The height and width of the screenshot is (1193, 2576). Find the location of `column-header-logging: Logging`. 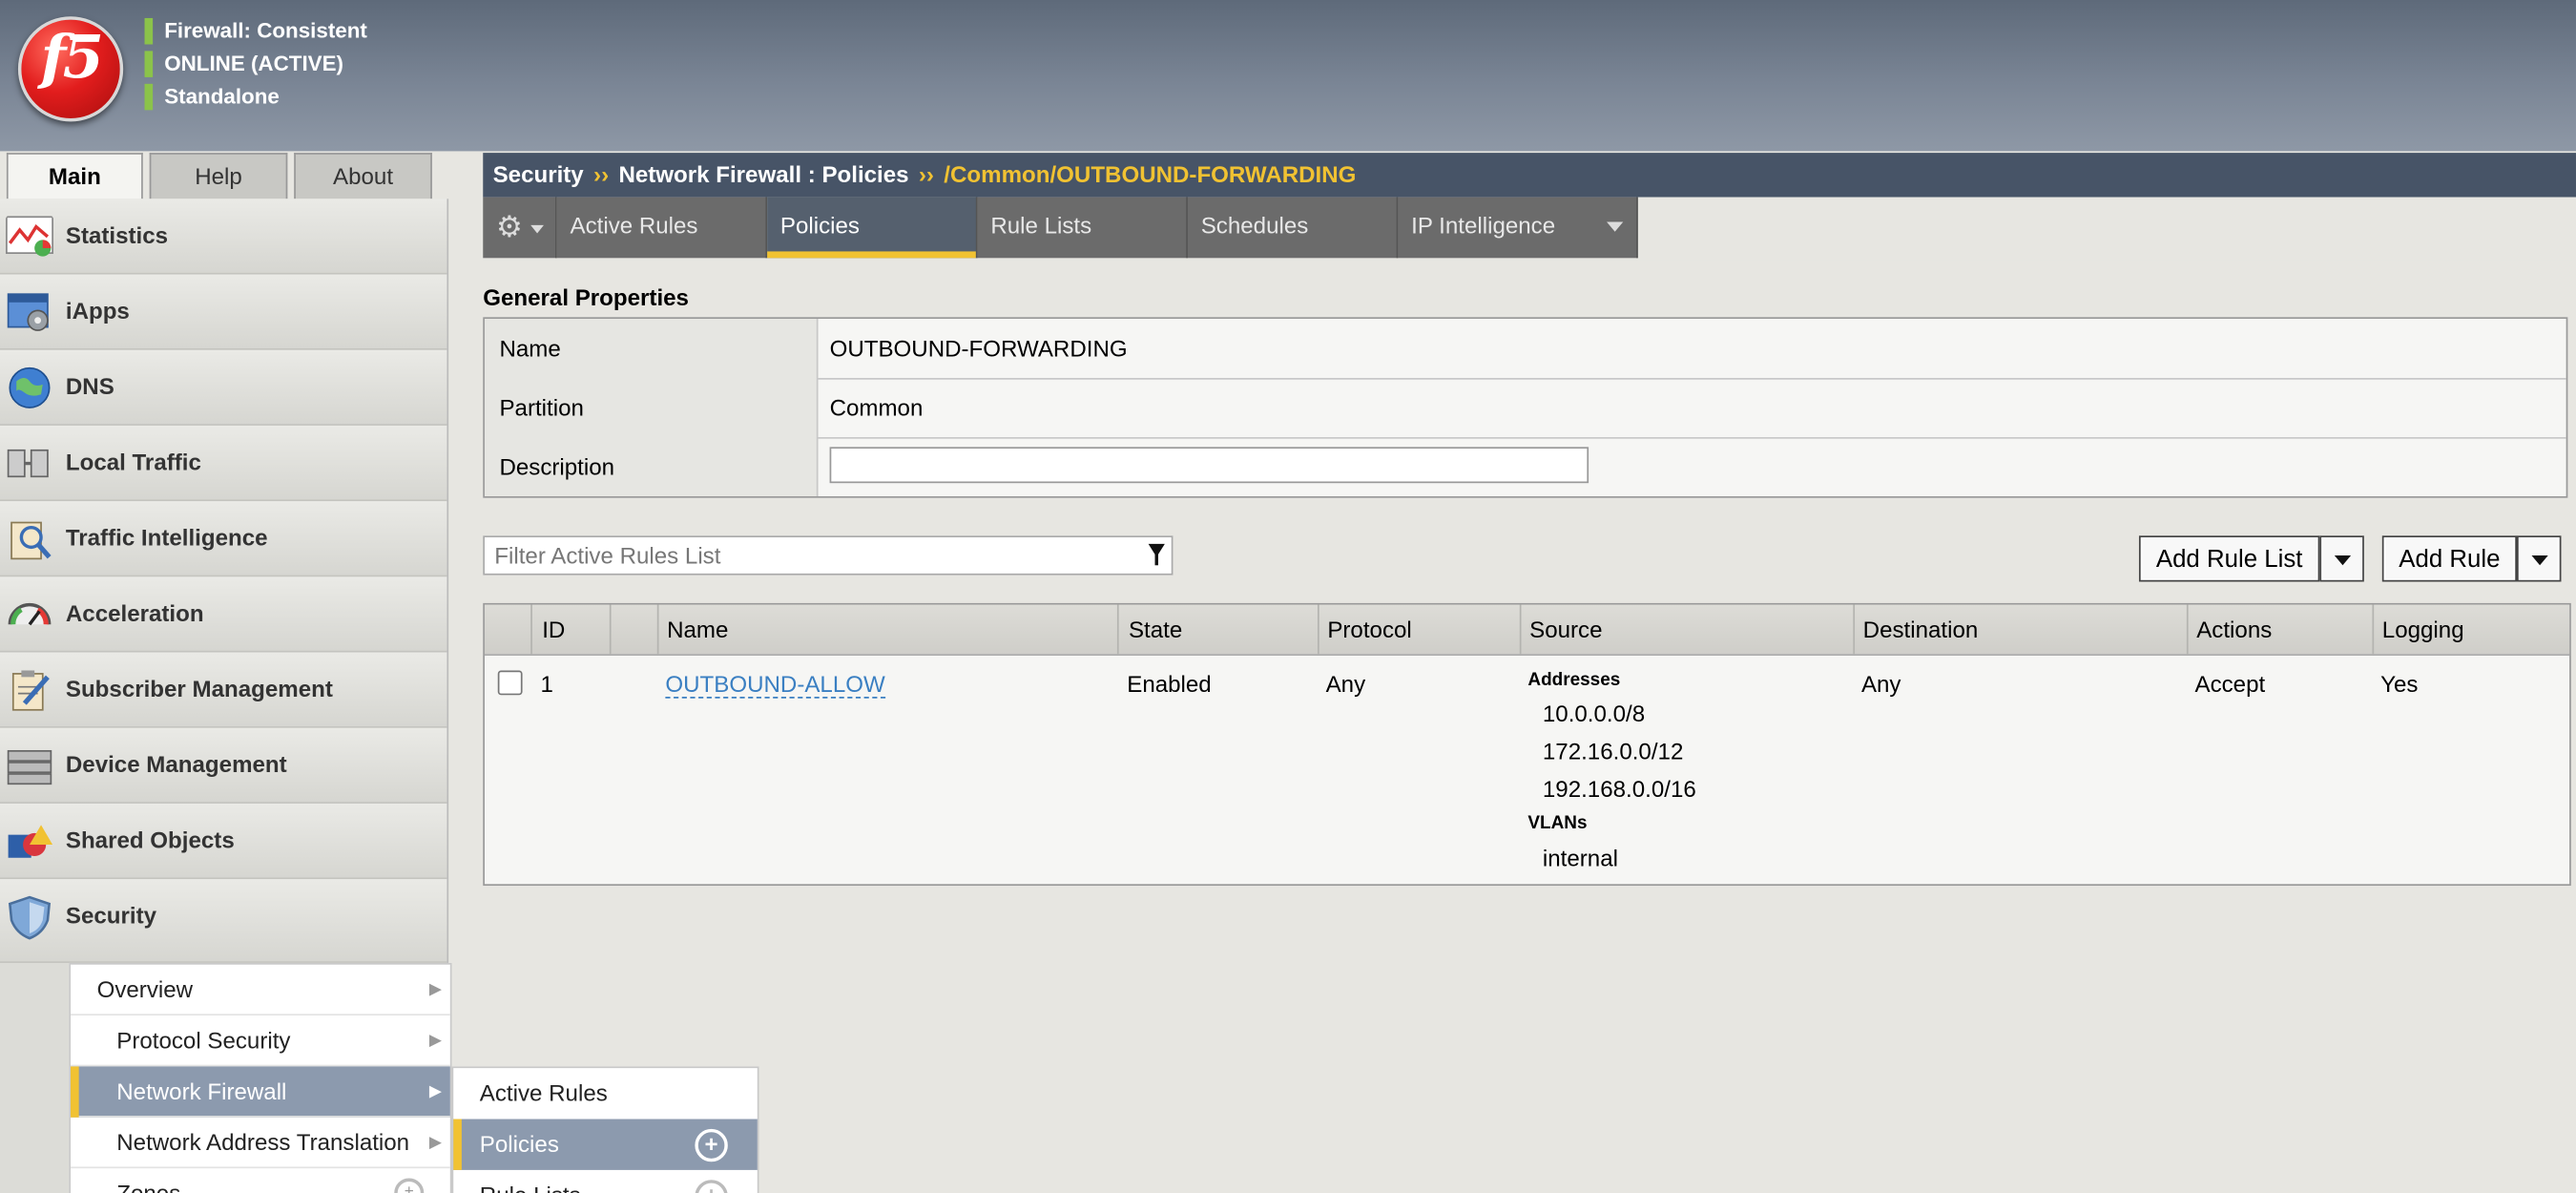

column-header-logging: Logging is located at coordinates (2470, 630).